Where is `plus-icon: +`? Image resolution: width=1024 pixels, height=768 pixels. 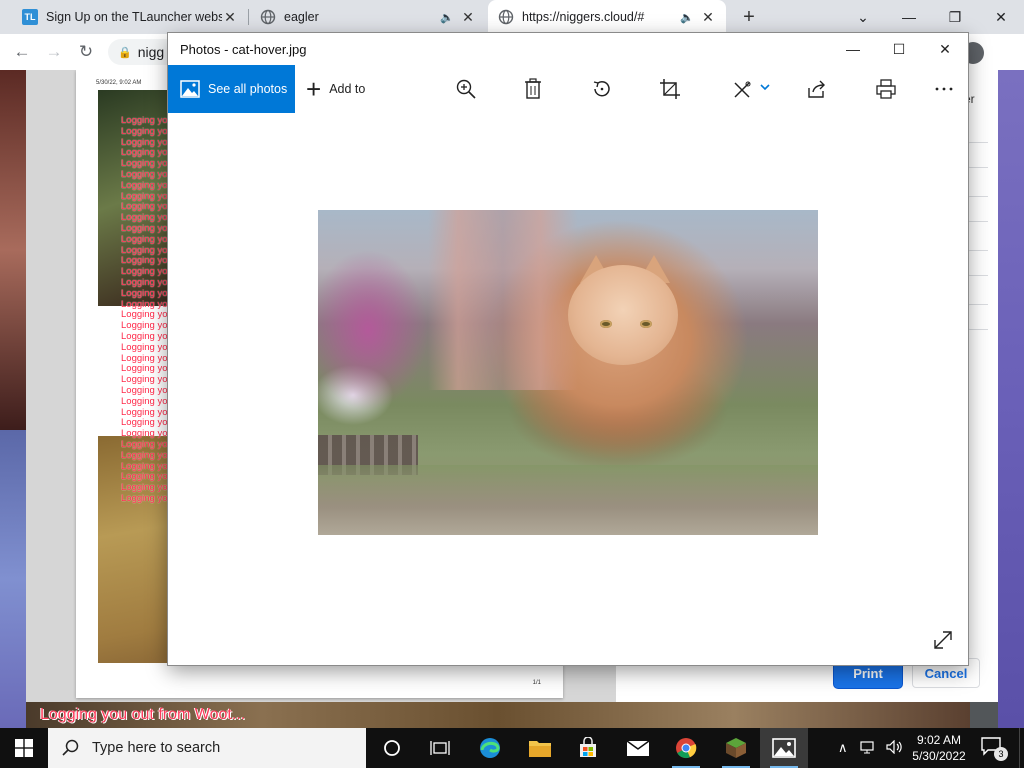 plus-icon: + is located at coordinates (314, 89).